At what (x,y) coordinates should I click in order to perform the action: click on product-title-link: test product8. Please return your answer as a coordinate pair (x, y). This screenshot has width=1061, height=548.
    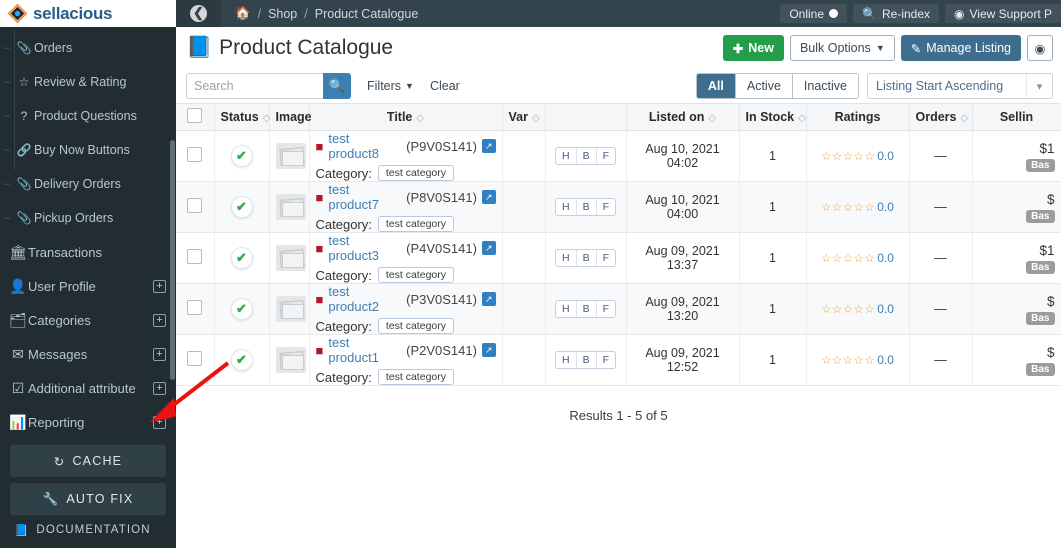
    Looking at the image, I should click on (364, 146).